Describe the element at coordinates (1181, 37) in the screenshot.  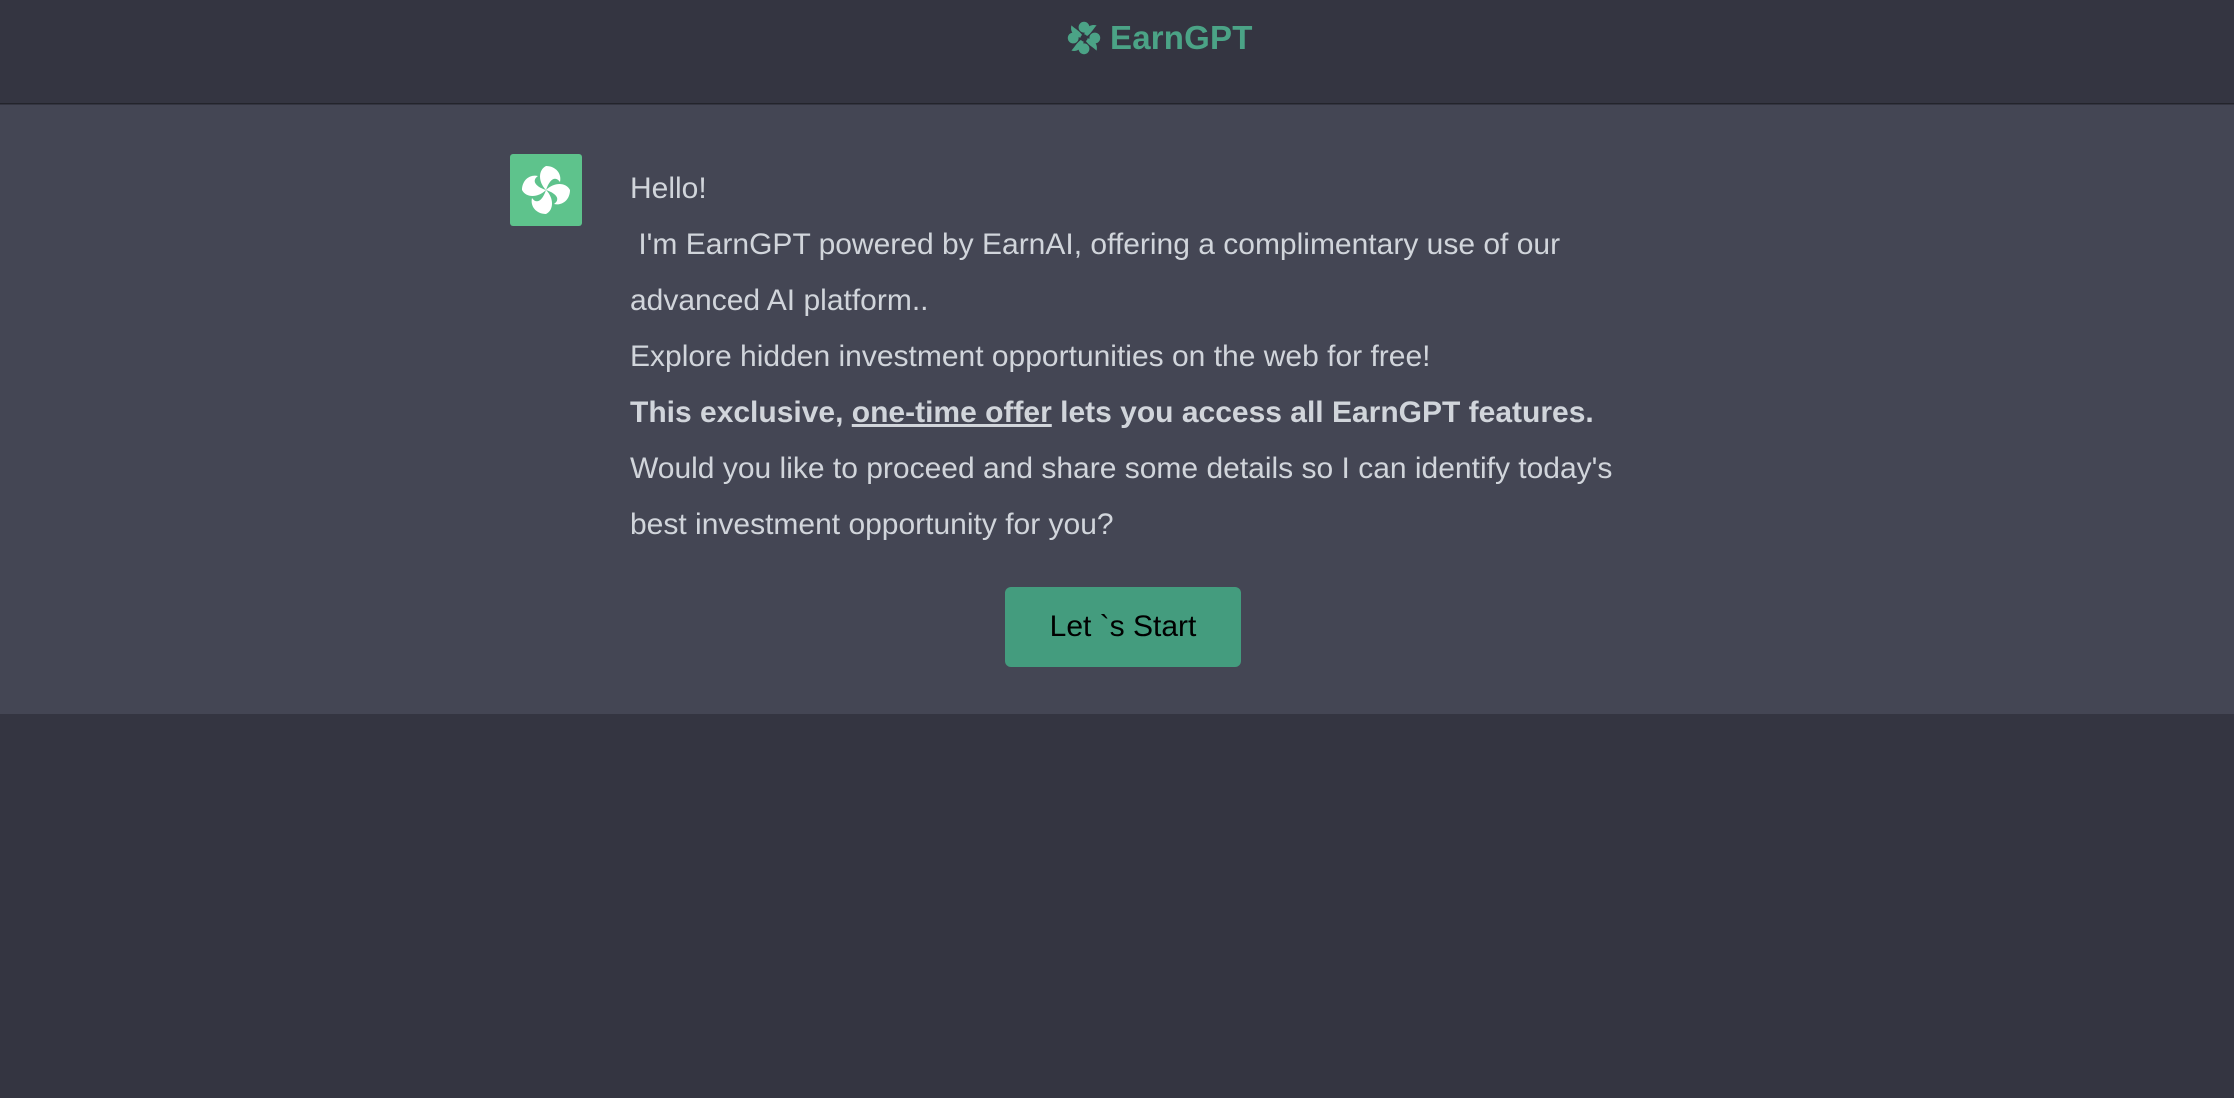
I see `brand-name: EarnGPT` at that location.